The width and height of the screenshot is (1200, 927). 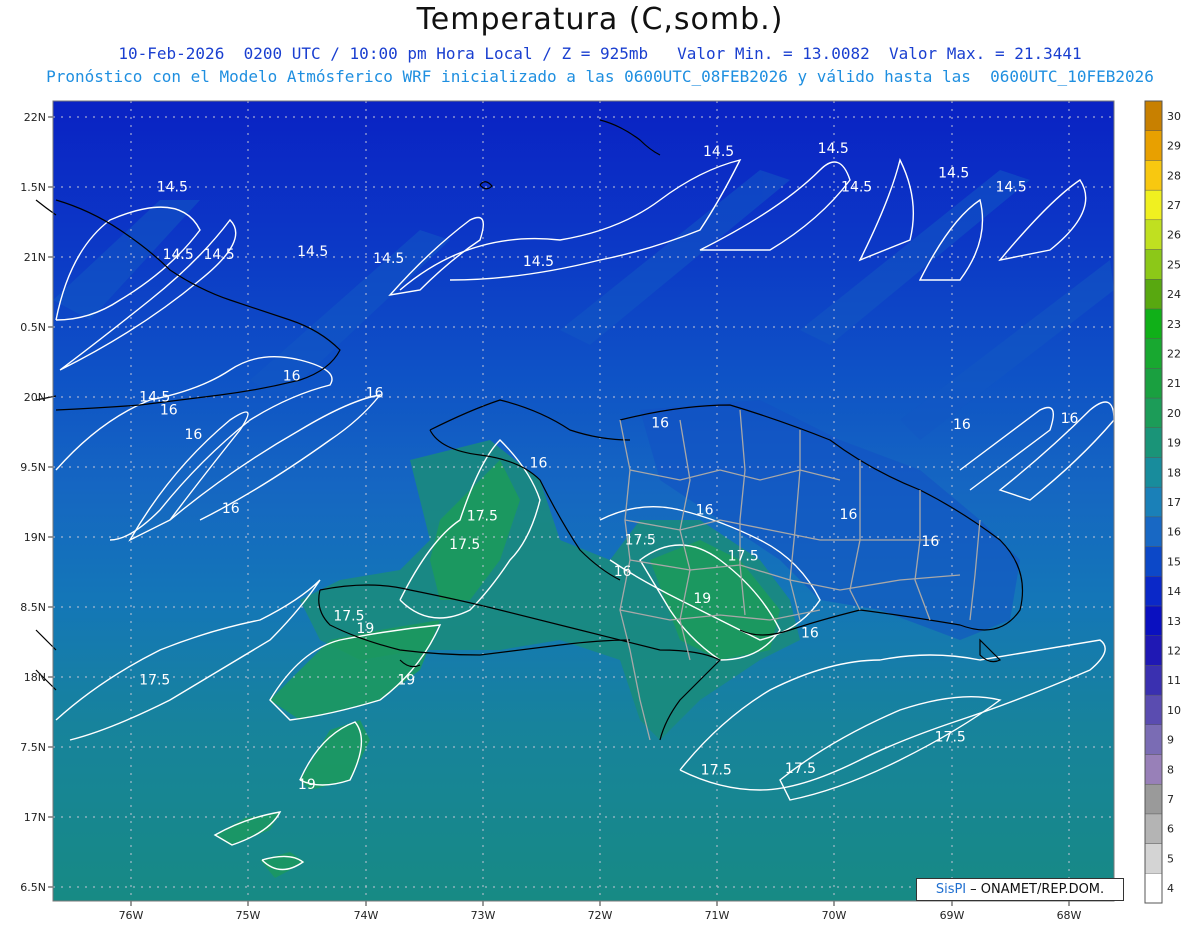 What do you see at coordinates (717, 915) in the screenshot?
I see `x-tick-label: 71W` at bounding box center [717, 915].